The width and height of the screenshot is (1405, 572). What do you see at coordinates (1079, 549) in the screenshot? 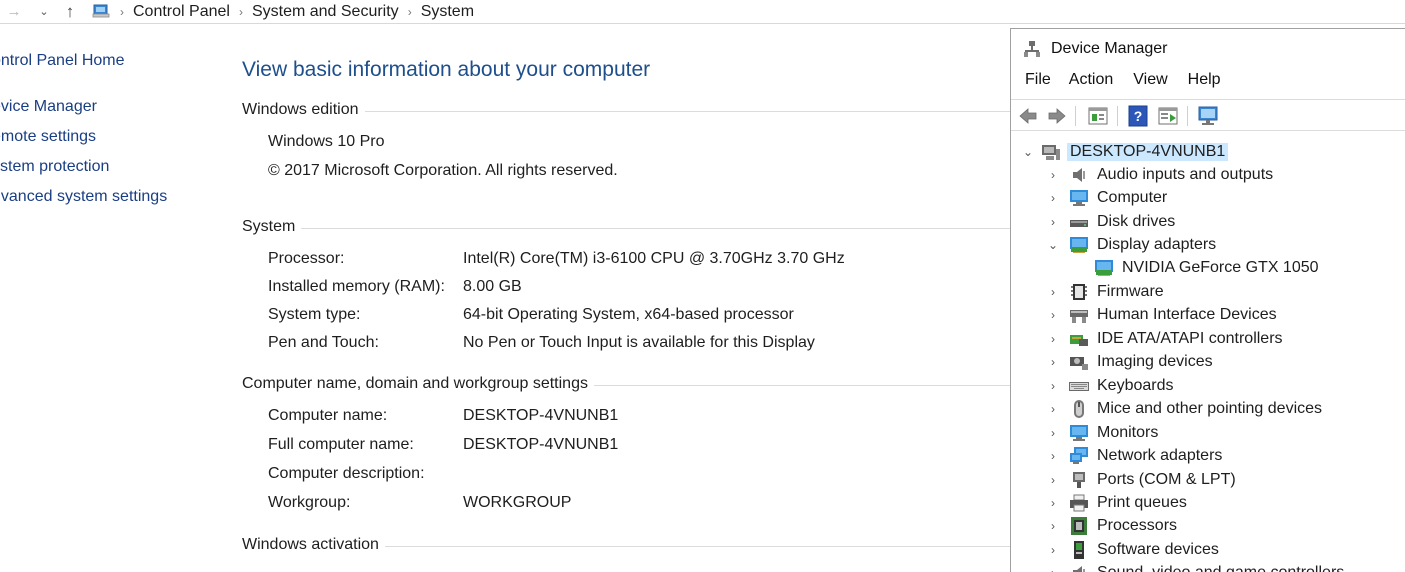
I see `software-device-icon` at bounding box center [1079, 549].